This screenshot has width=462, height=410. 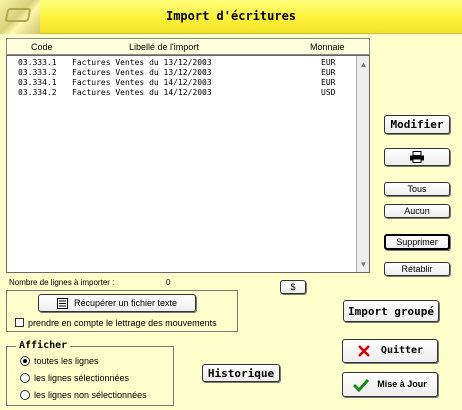 What do you see at coordinates (125, 302) in the screenshot?
I see `fetch-text-file-label: Récupérer un fichier texte` at bounding box center [125, 302].